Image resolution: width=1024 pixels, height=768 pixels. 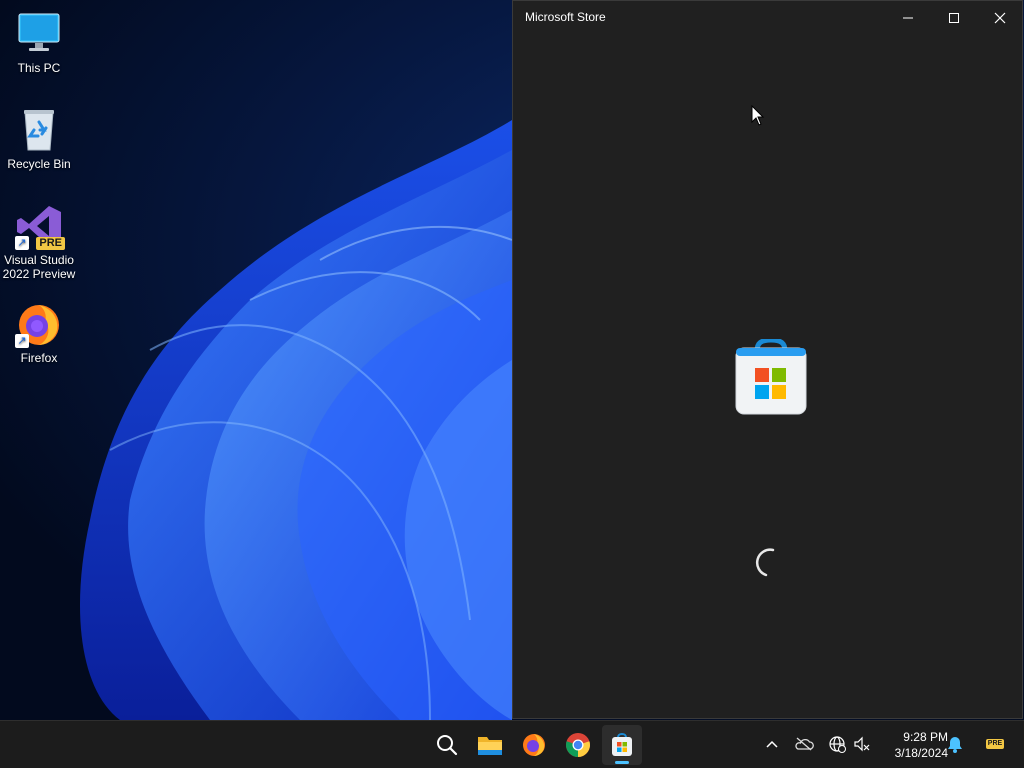 I want to click on volume-tray-button, so click(x=862, y=744).